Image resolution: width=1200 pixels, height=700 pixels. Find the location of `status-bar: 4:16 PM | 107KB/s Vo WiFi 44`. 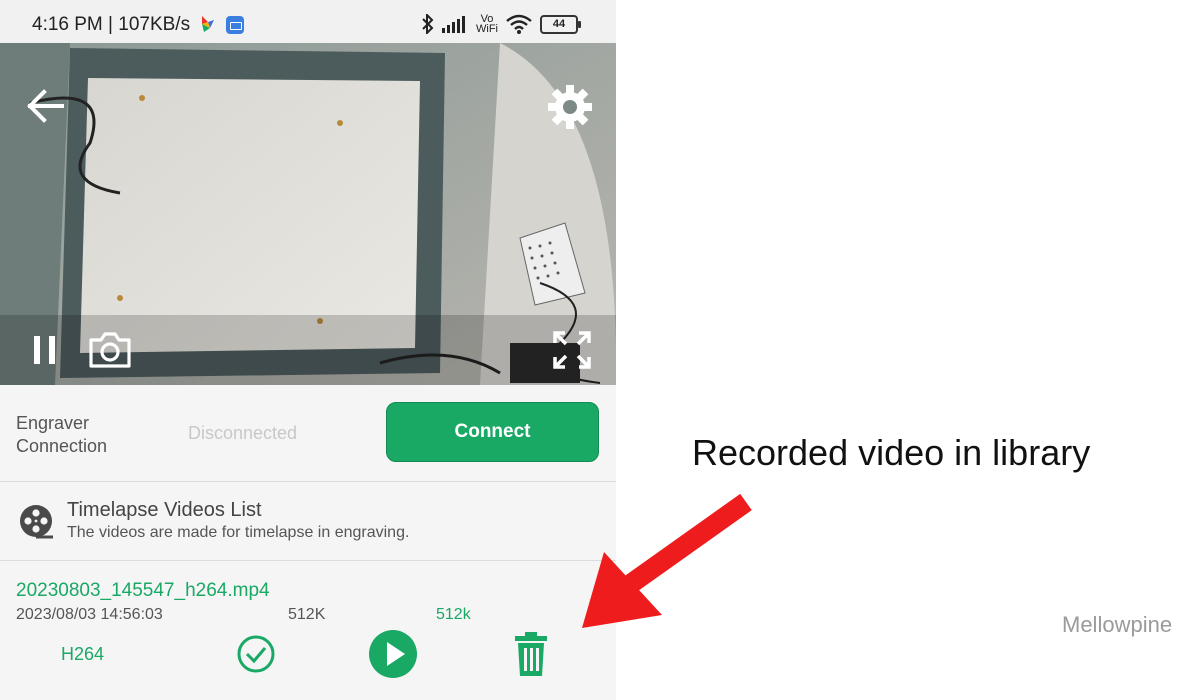

status-bar: 4:16 PM | 107KB/s Vo WiFi 44 is located at coordinates (308, 21).